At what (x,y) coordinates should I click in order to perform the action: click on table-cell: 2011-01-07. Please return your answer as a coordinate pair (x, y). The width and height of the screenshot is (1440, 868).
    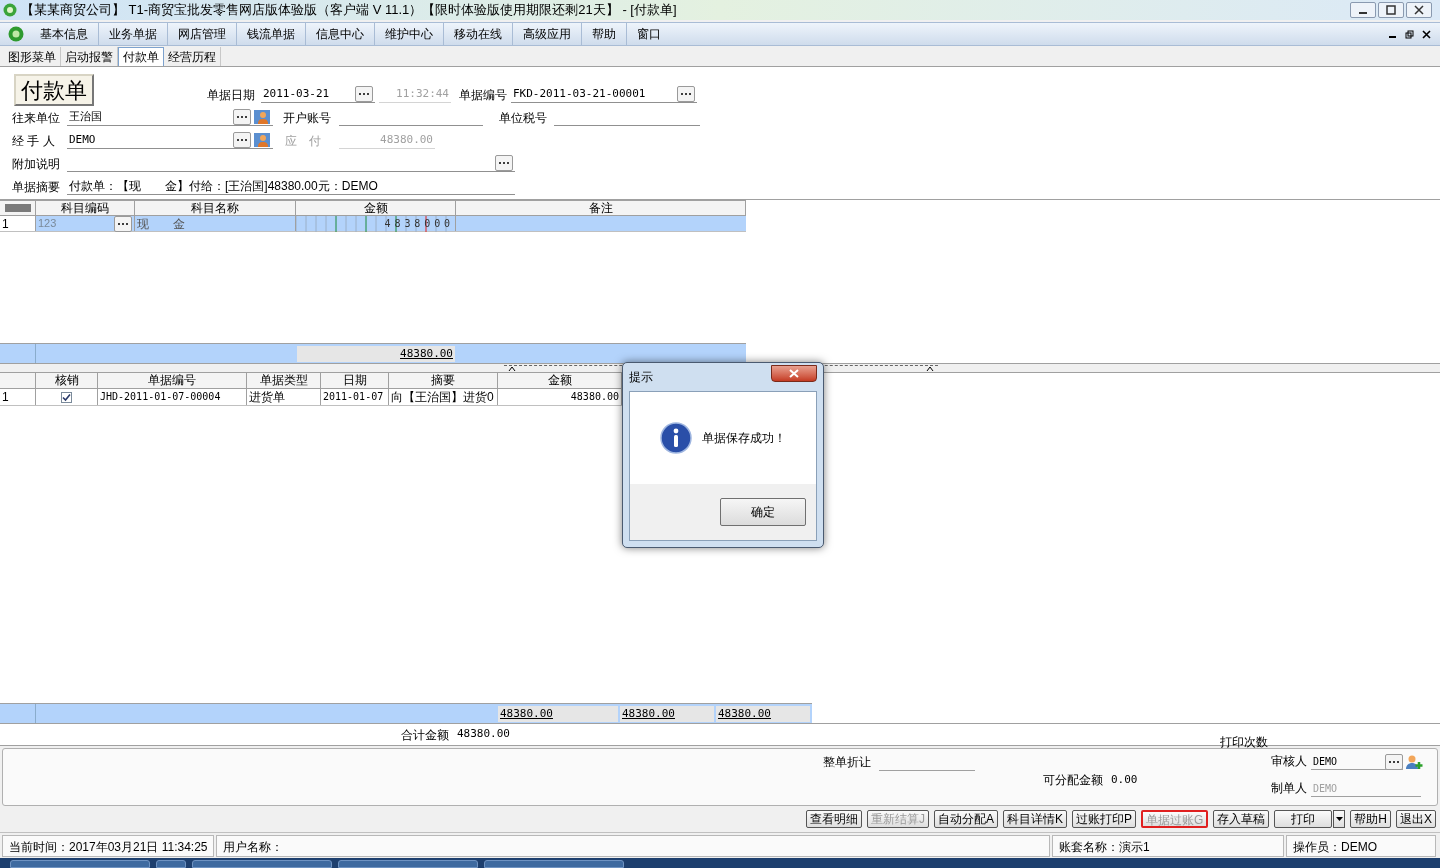
    Looking at the image, I should click on (355, 397).